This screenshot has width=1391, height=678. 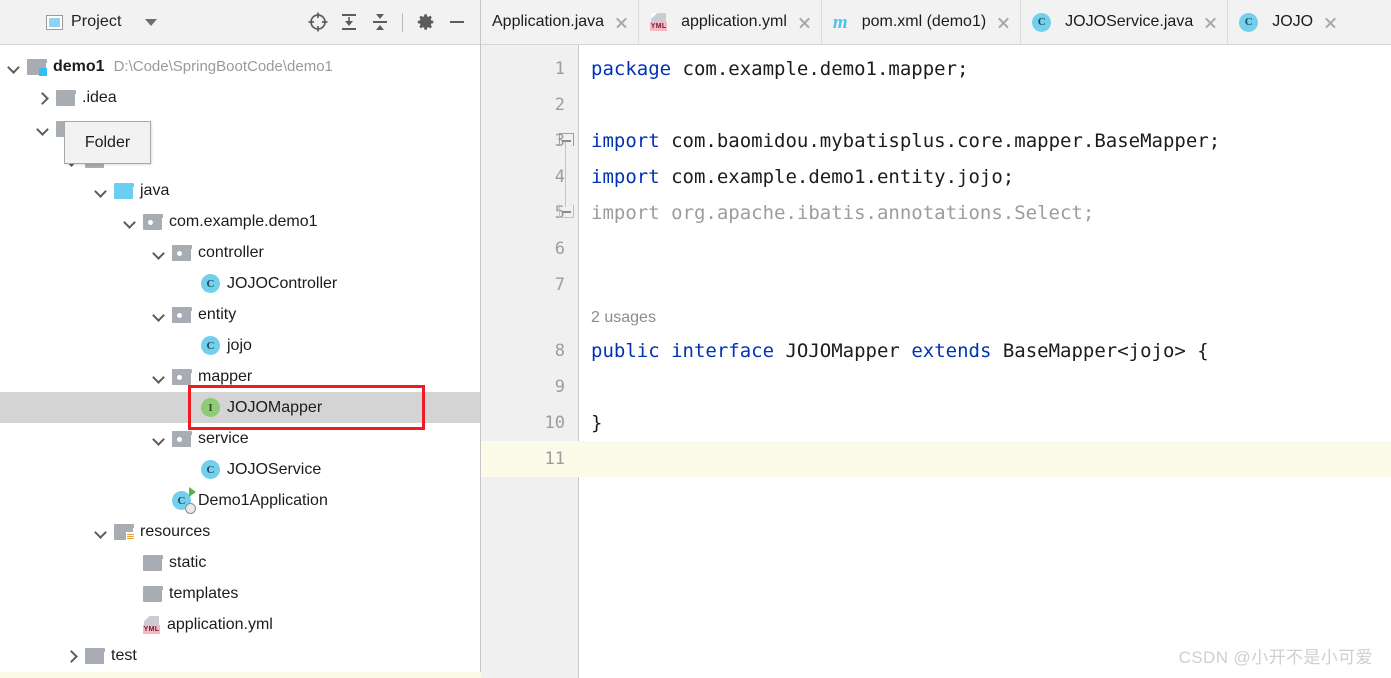 What do you see at coordinates (175, 531) in the screenshot?
I see `tree-item-label: resources` at bounding box center [175, 531].